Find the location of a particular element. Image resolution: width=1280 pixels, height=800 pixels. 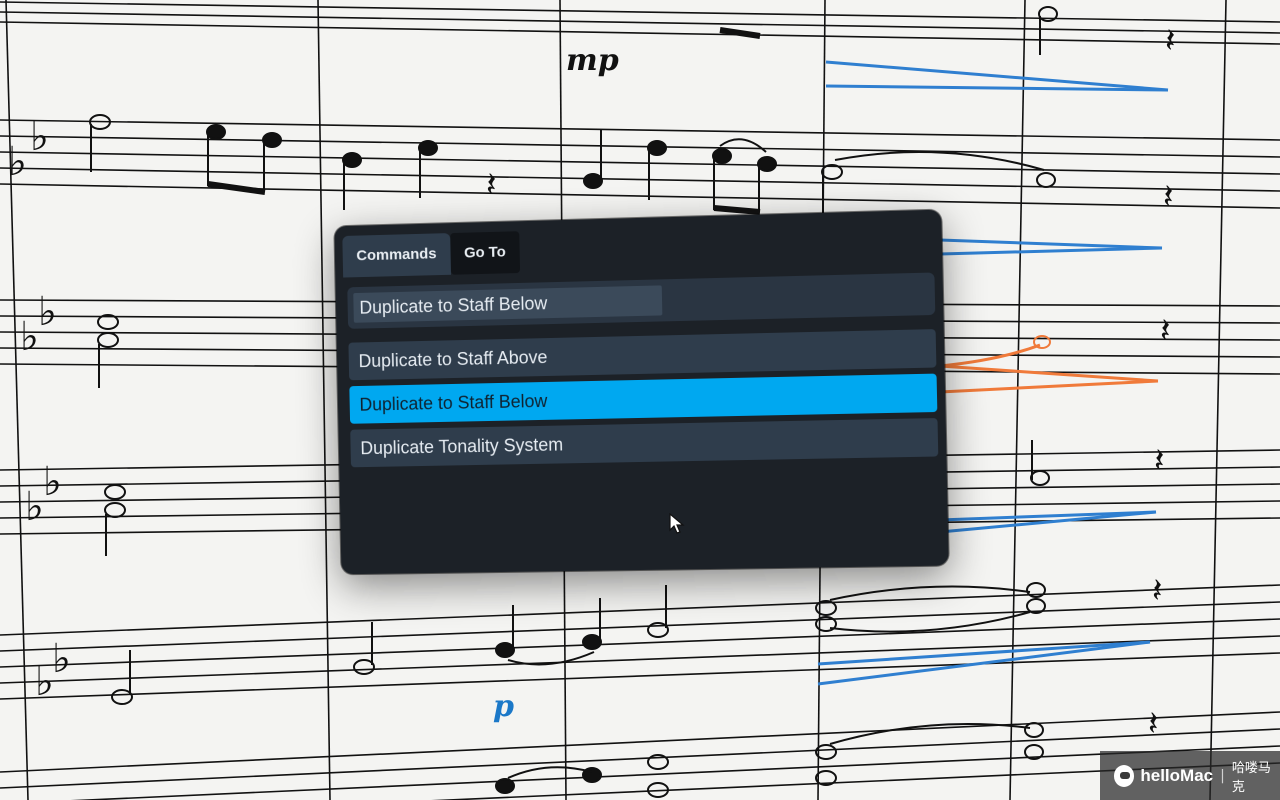

dynamic-p: p is located at coordinates (503, 706).